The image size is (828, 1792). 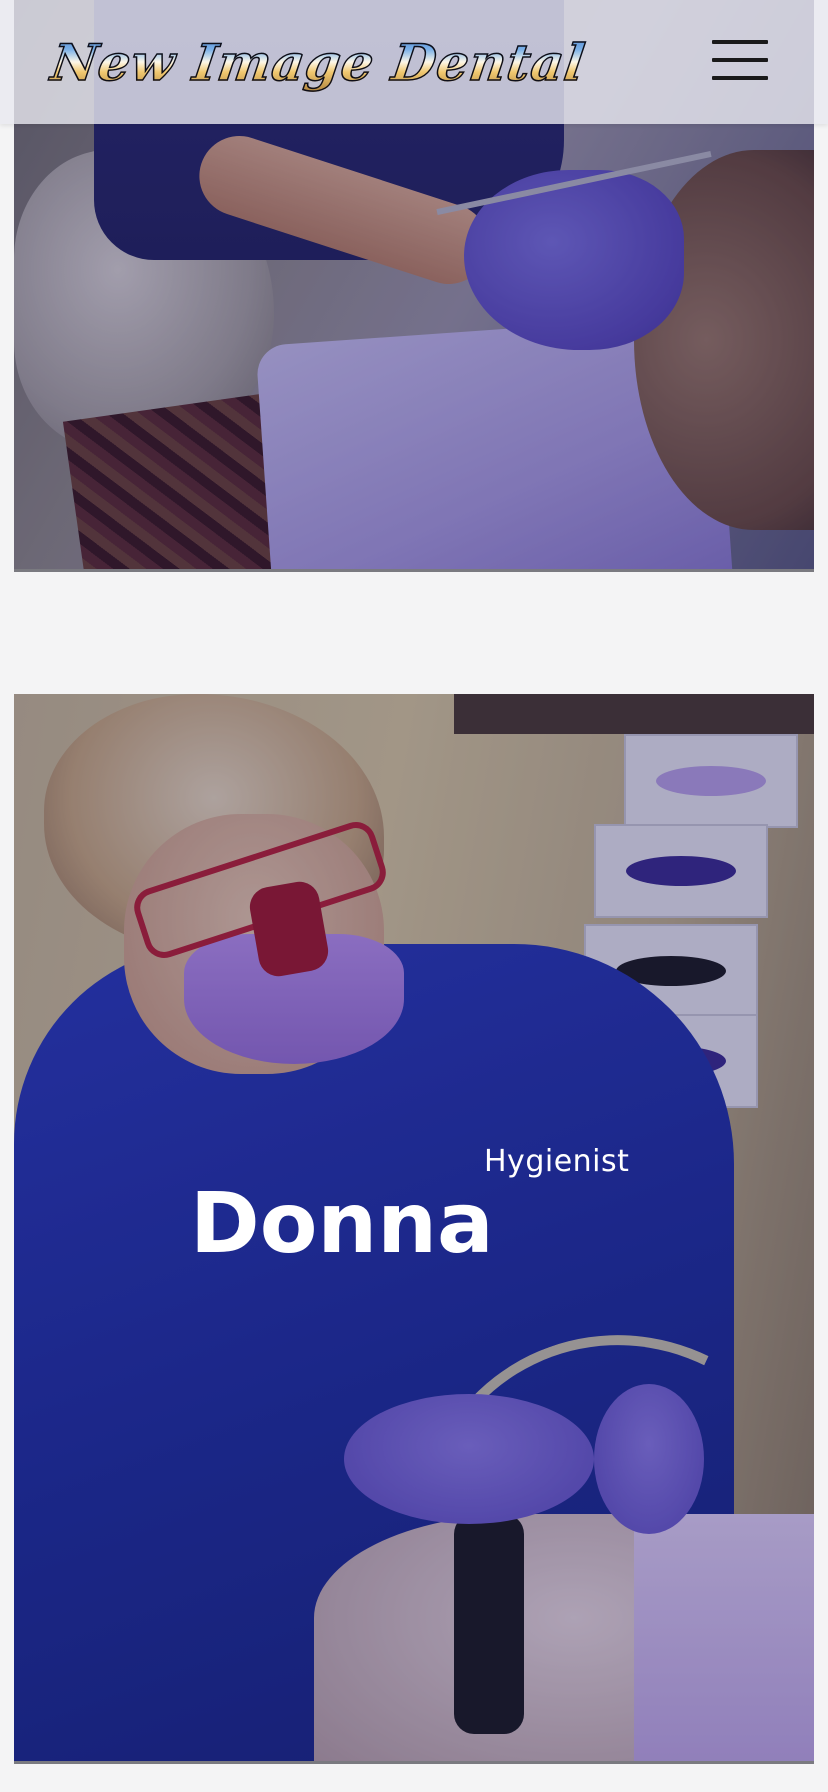 What do you see at coordinates (557, 1161) in the screenshot?
I see `staff-role: Hygienist` at bounding box center [557, 1161].